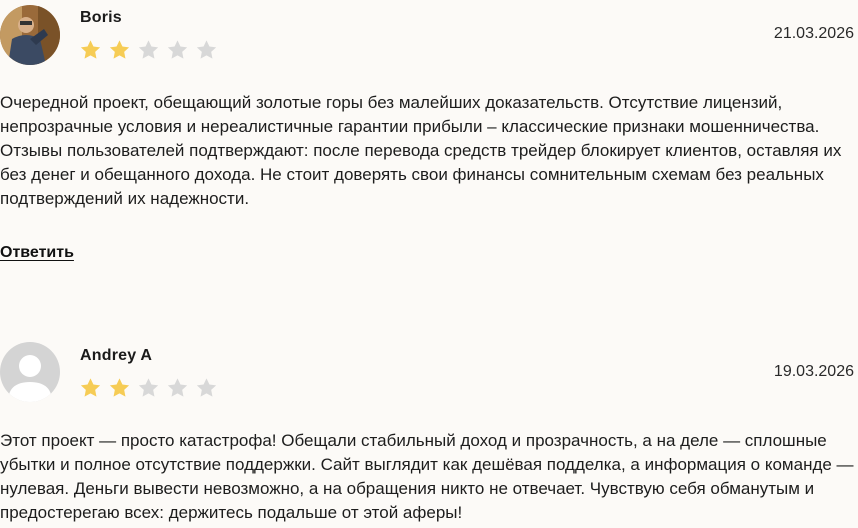 This screenshot has height=528, width=858. What do you see at coordinates (116, 355) in the screenshot?
I see `review-author: Andrey A` at bounding box center [116, 355].